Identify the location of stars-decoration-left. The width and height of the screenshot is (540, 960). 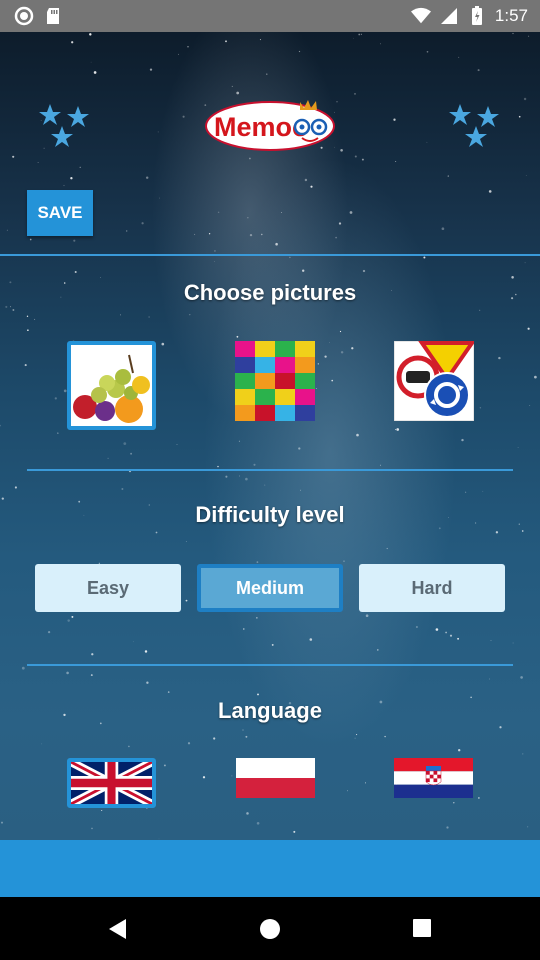
(64, 125).